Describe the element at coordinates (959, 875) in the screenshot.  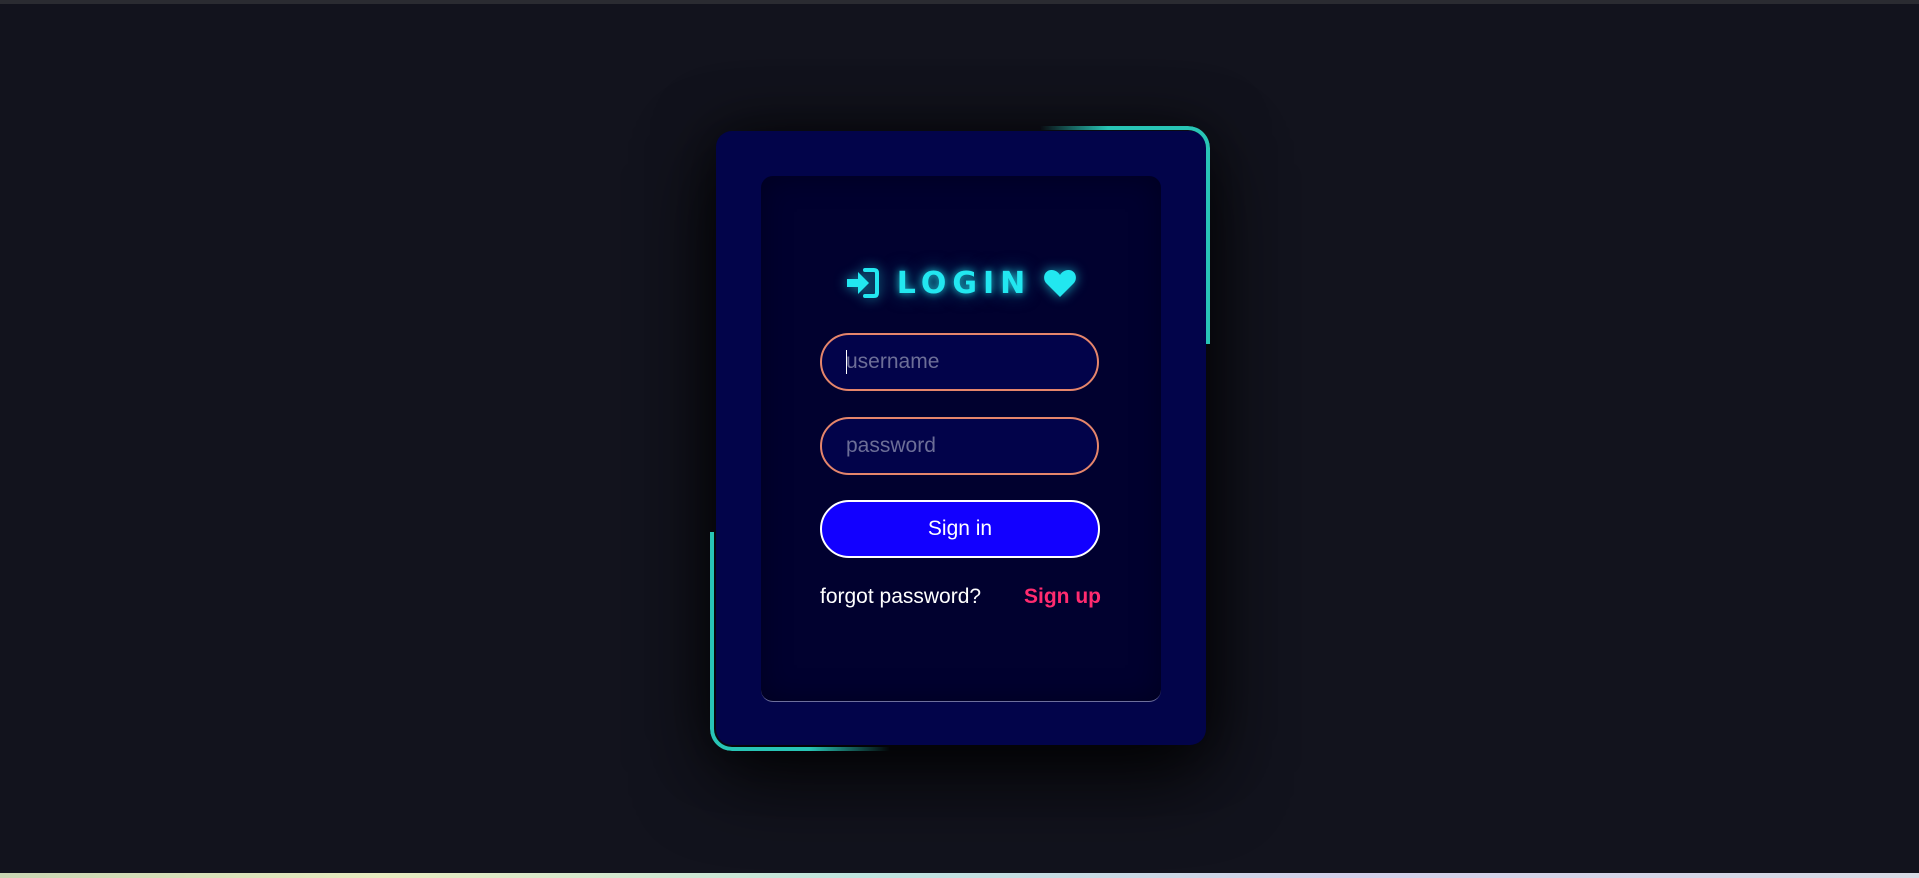
I see `bottom-gradient-strip` at that location.